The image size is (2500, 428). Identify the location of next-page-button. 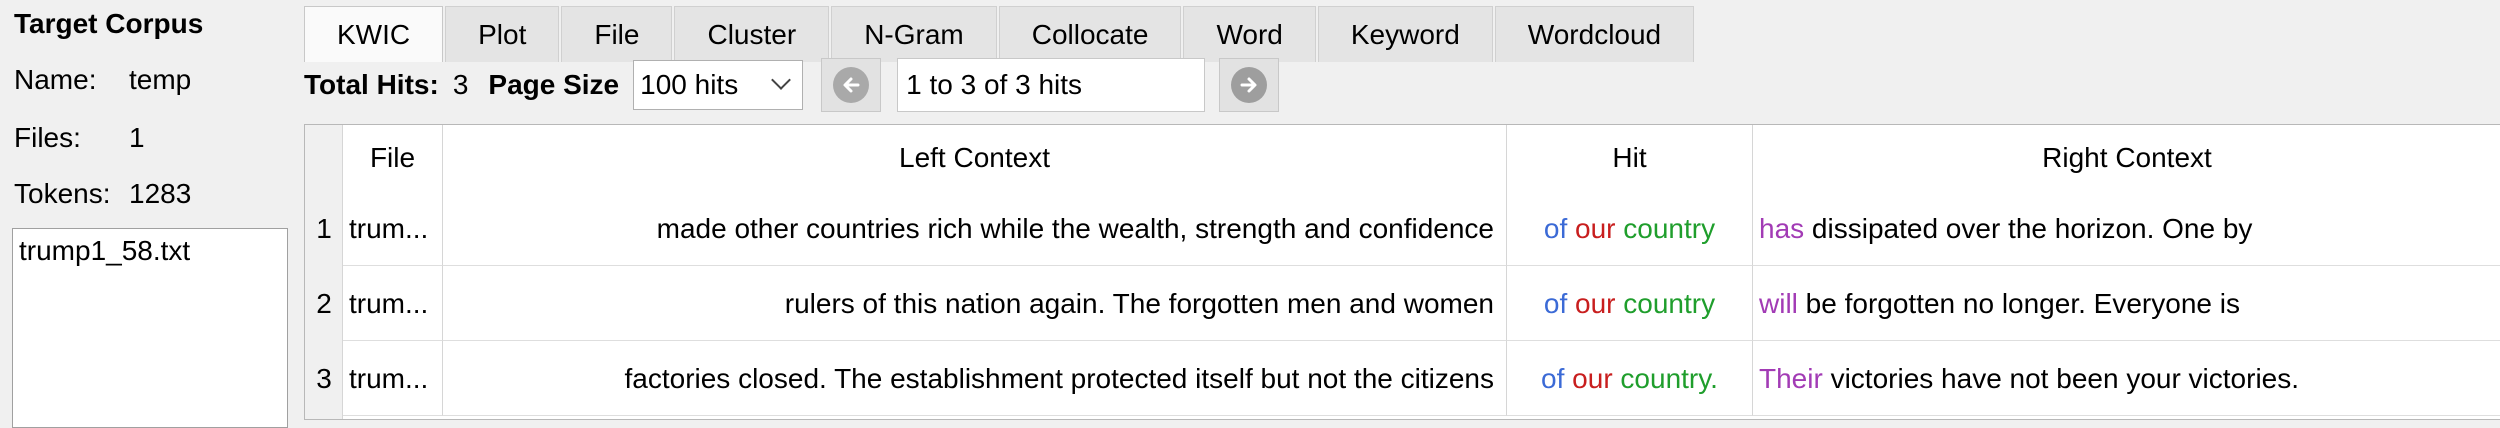
(1249, 85).